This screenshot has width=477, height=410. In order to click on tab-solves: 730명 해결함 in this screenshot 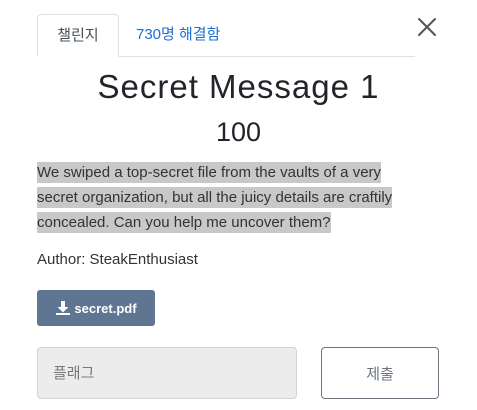, I will do `click(178, 35)`.